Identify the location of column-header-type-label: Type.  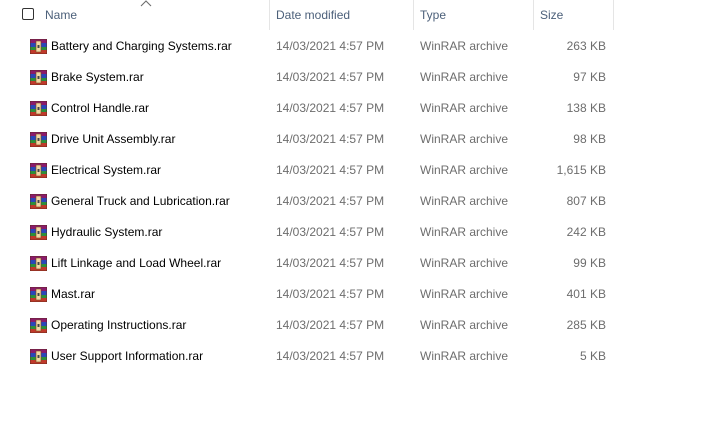
(433, 15).